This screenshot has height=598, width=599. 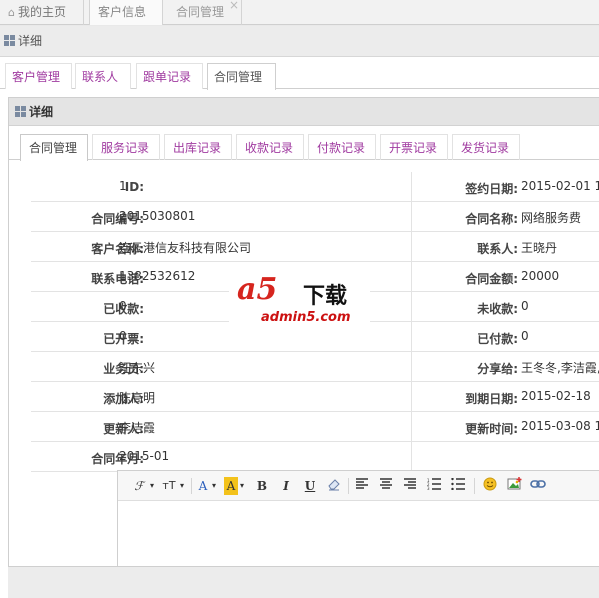 What do you see at coordinates (315, 247) in the screenshot?
I see `form-row: 客户名称: 连云港信友科技有限公司 联系人: 王晓丹` at bounding box center [315, 247].